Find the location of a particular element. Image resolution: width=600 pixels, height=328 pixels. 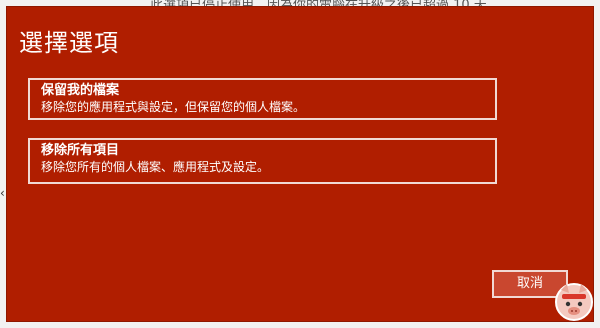

pig-mascot-icon is located at coordinates (574, 302).